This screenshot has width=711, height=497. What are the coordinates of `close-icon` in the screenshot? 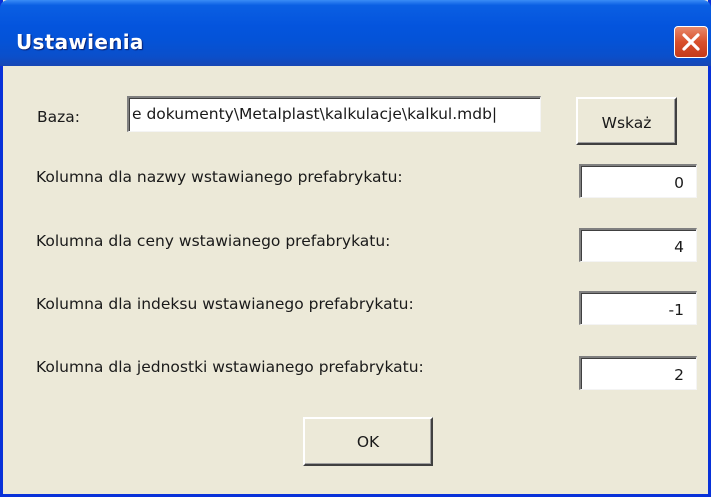 It's located at (691, 42).